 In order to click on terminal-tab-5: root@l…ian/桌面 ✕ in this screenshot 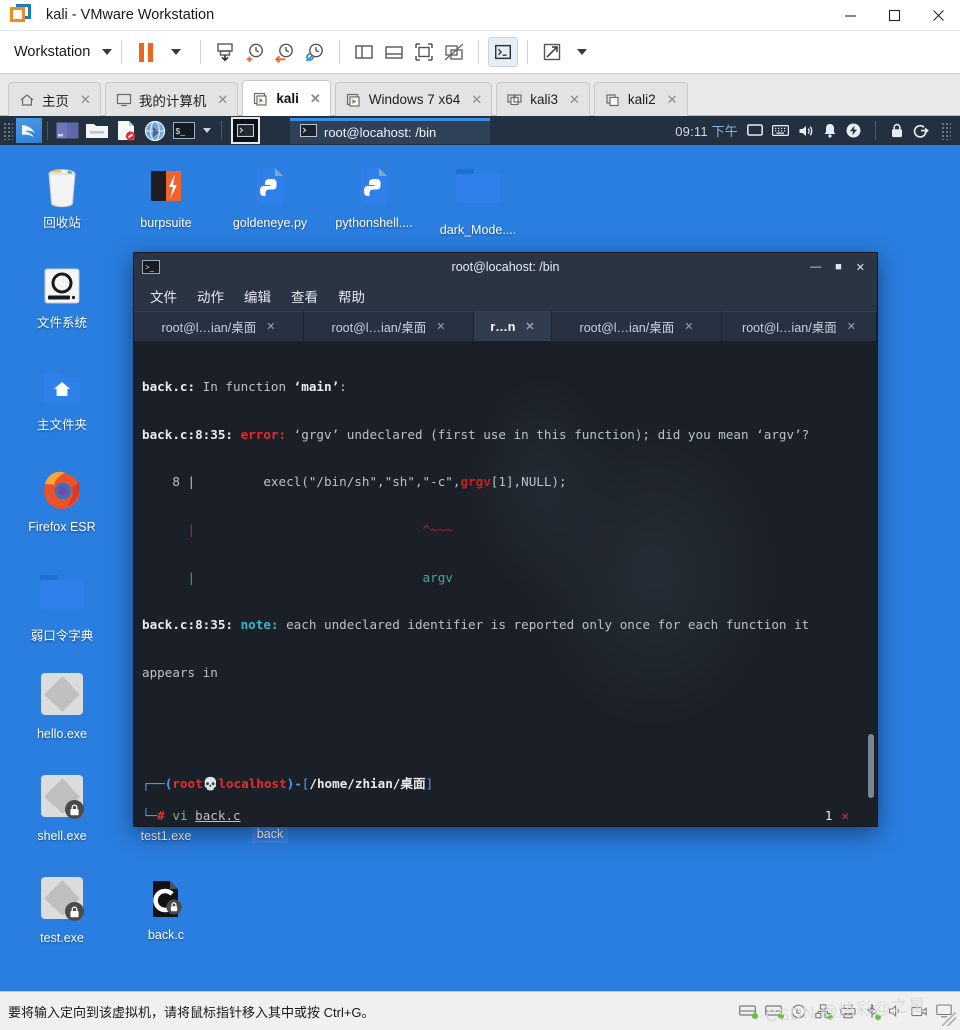, I will do `click(799, 326)`.